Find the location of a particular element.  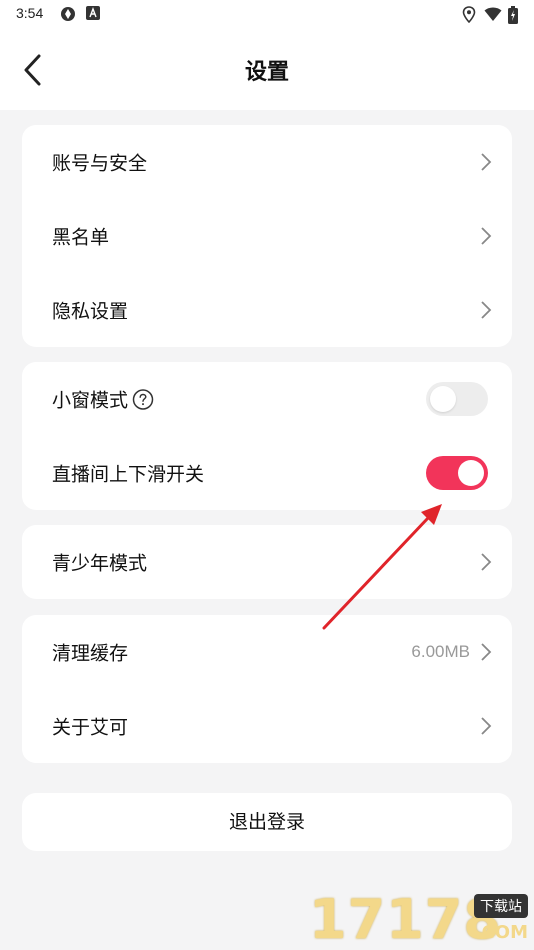

app-notification-icon is located at coordinates (68, 14).